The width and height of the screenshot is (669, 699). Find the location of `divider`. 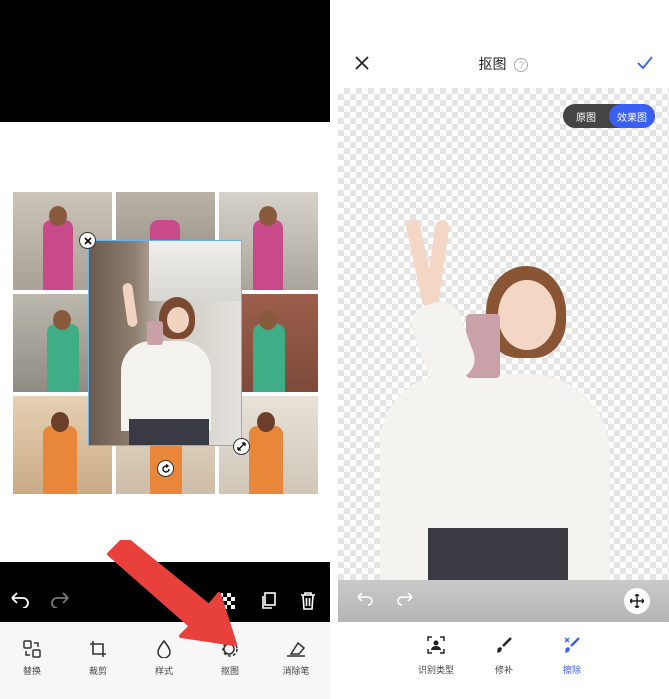

divider is located at coordinates (334, 349).